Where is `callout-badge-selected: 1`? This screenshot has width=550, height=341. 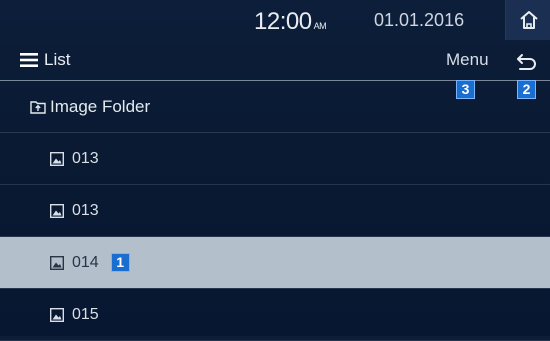 callout-badge-selected: 1 is located at coordinates (120, 262).